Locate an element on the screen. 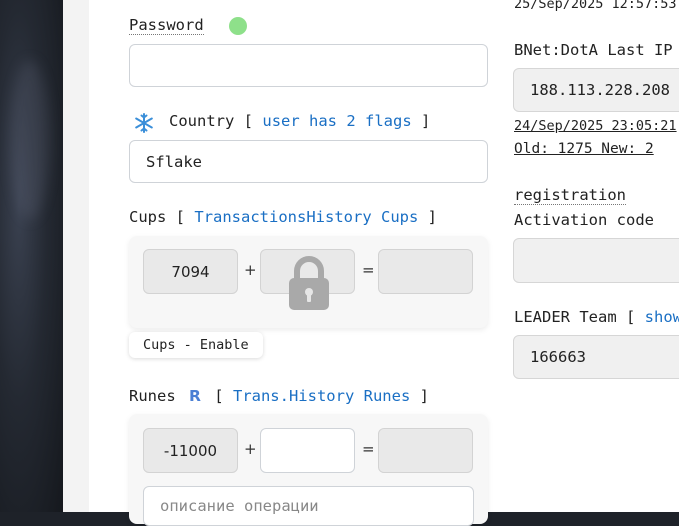  registration-label-text: registration is located at coordinates (570, 195).